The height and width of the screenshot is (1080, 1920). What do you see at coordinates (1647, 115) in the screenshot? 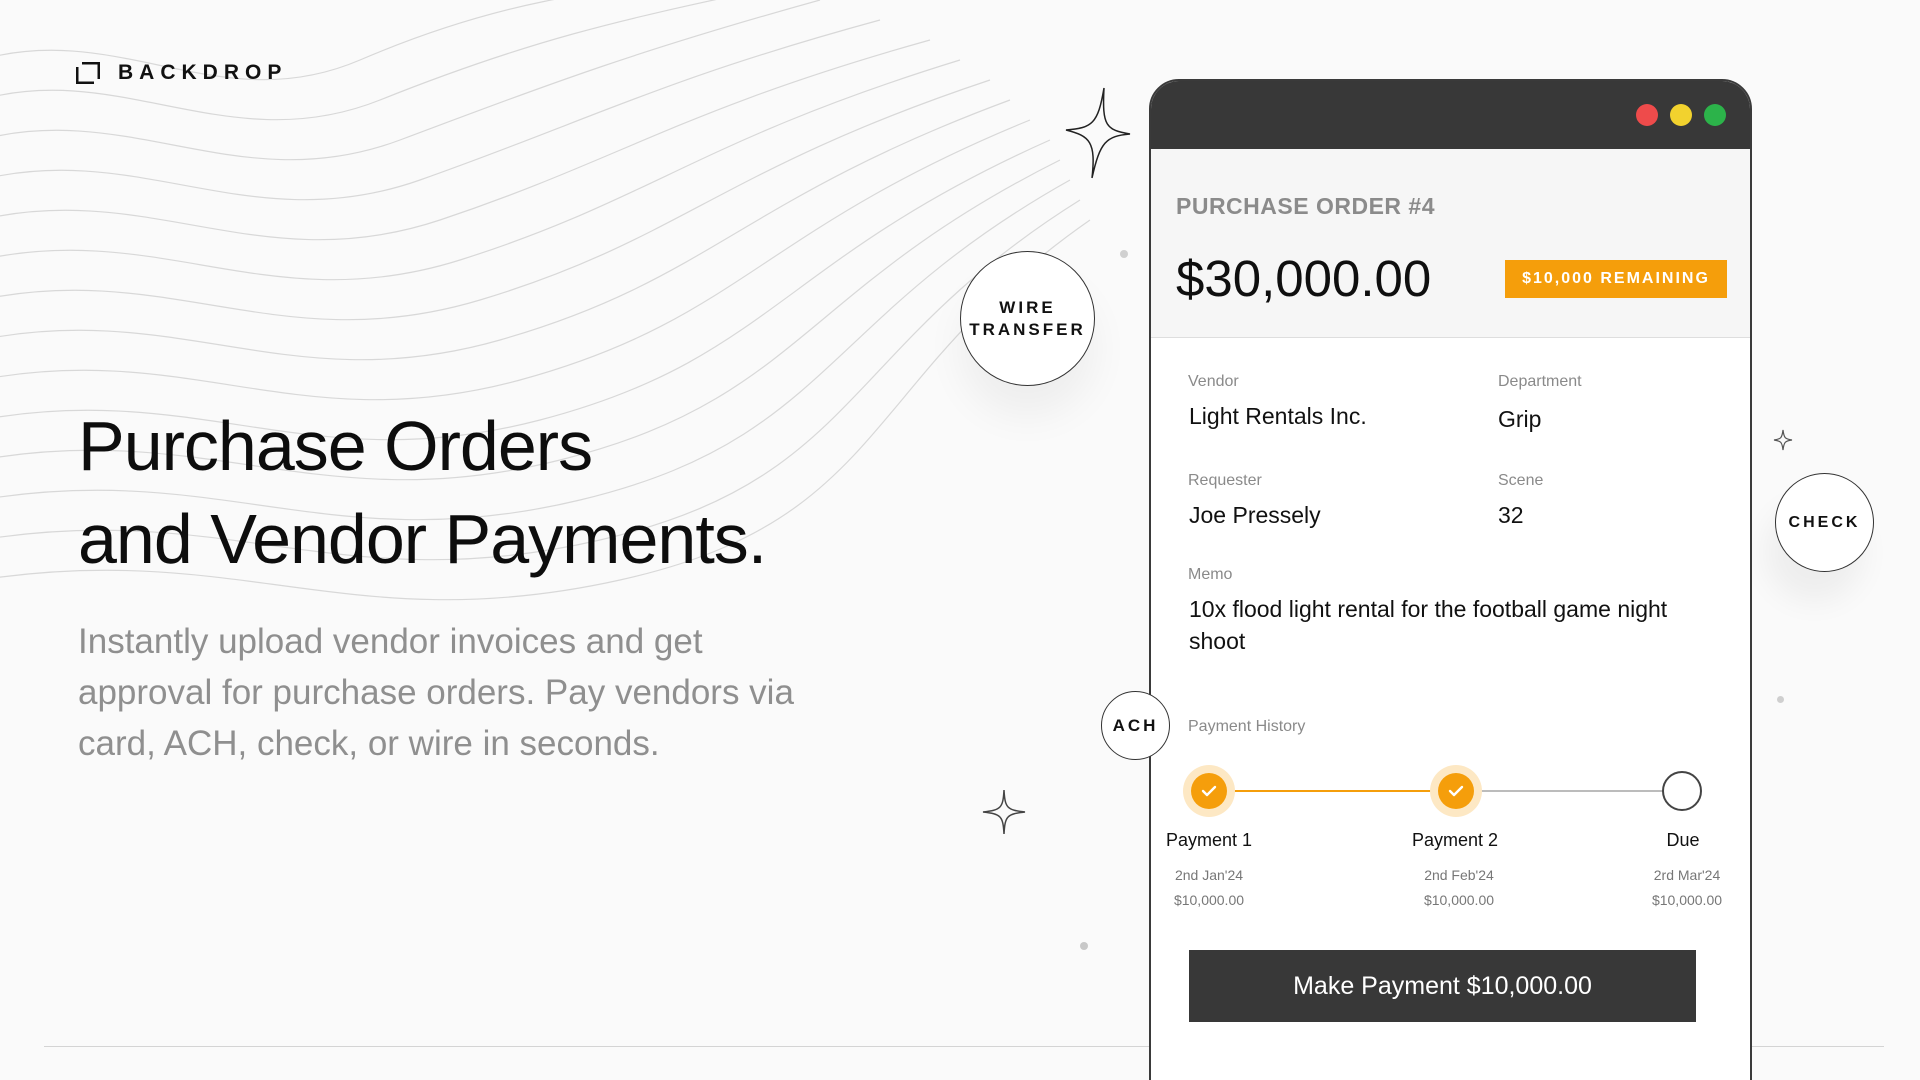
I see `window-close-button` at bounding box center [1647, 115].